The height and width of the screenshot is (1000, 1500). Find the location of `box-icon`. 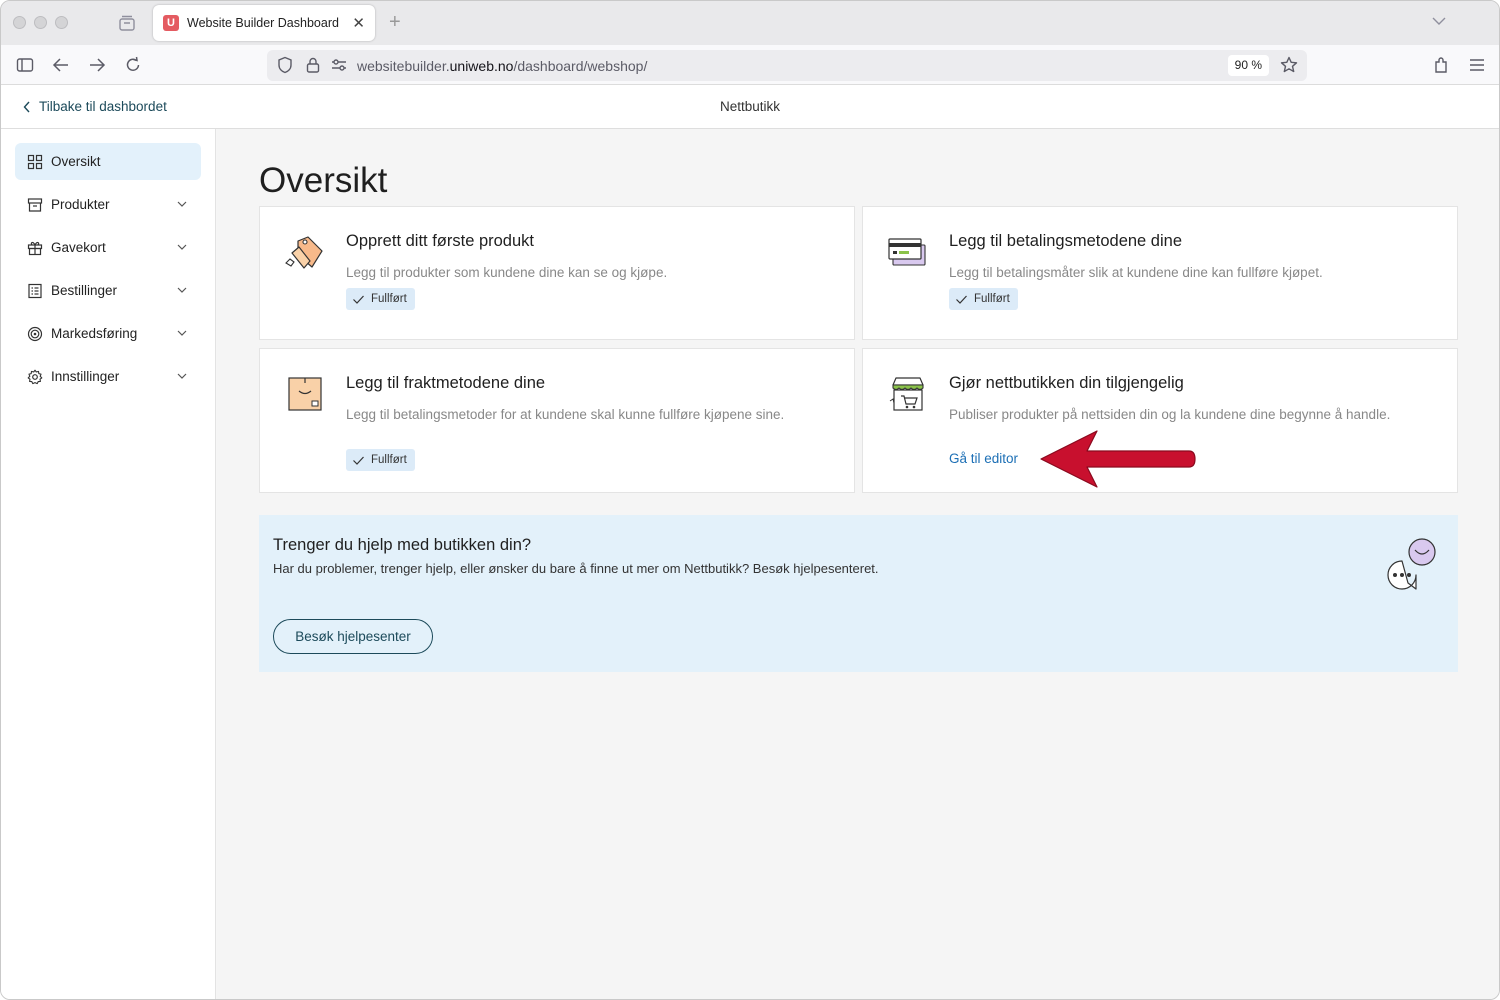

box-icon is located at coordinates (35, 204).